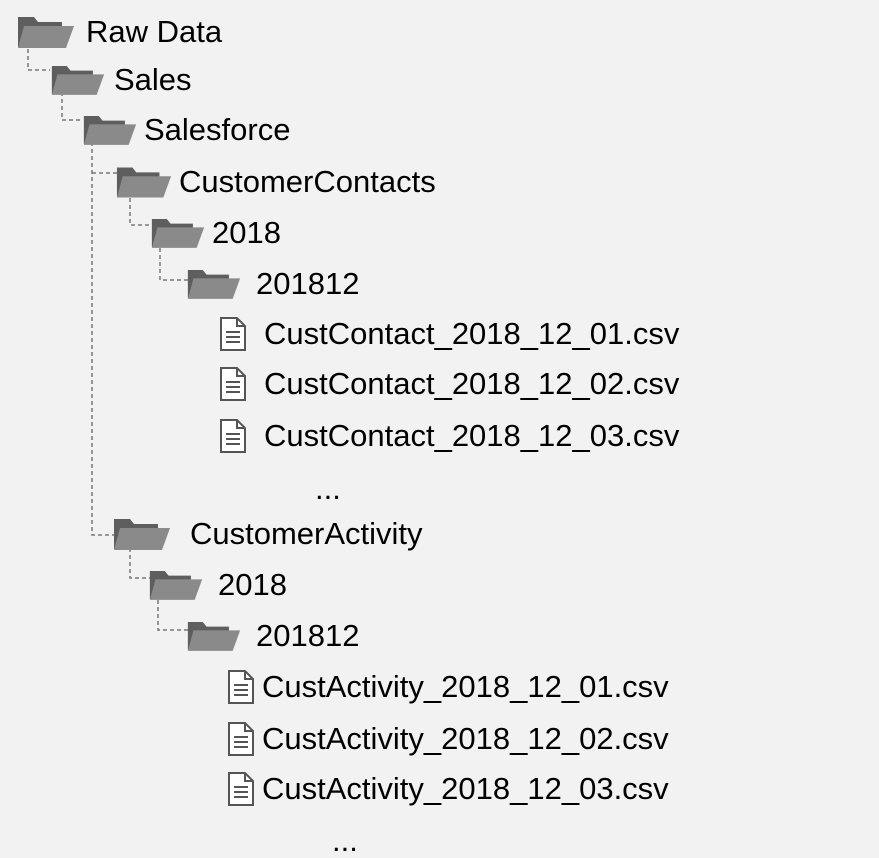 The image size is (879, 858). What do you see at coordinates (472, 435) in the screenshot?
I see `tree-node-label: CustContact_2018_12_03.csv` at bounding box center [472, 435].